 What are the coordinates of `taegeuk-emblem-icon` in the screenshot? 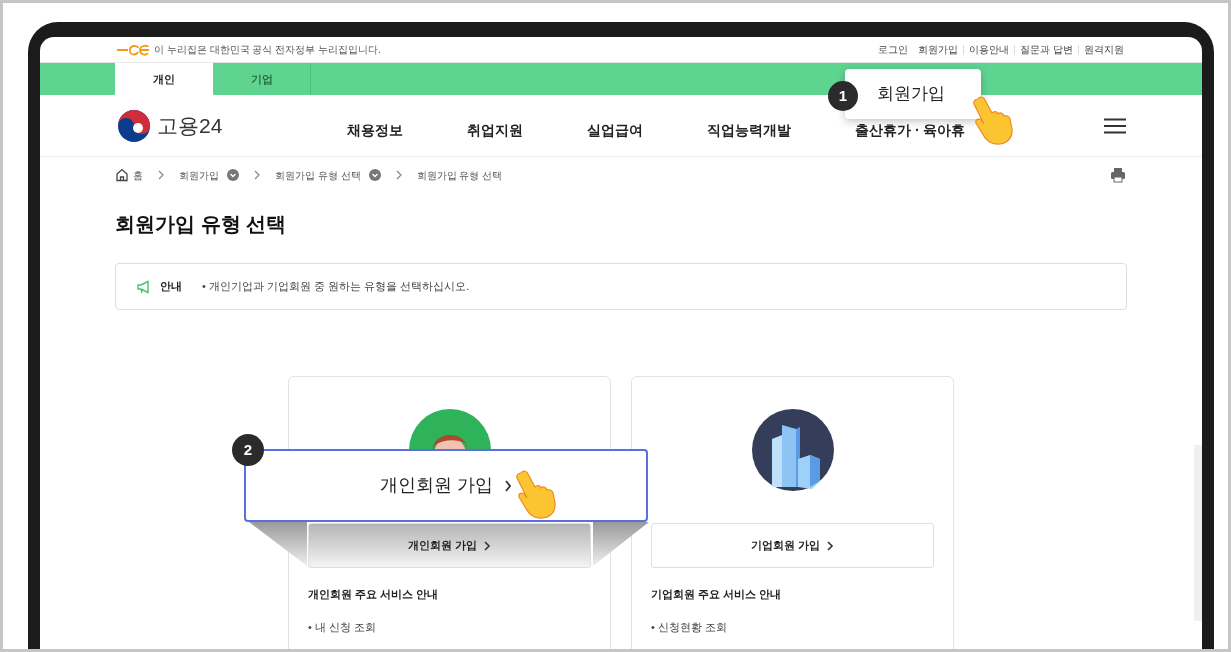 It's located at (134, 125).